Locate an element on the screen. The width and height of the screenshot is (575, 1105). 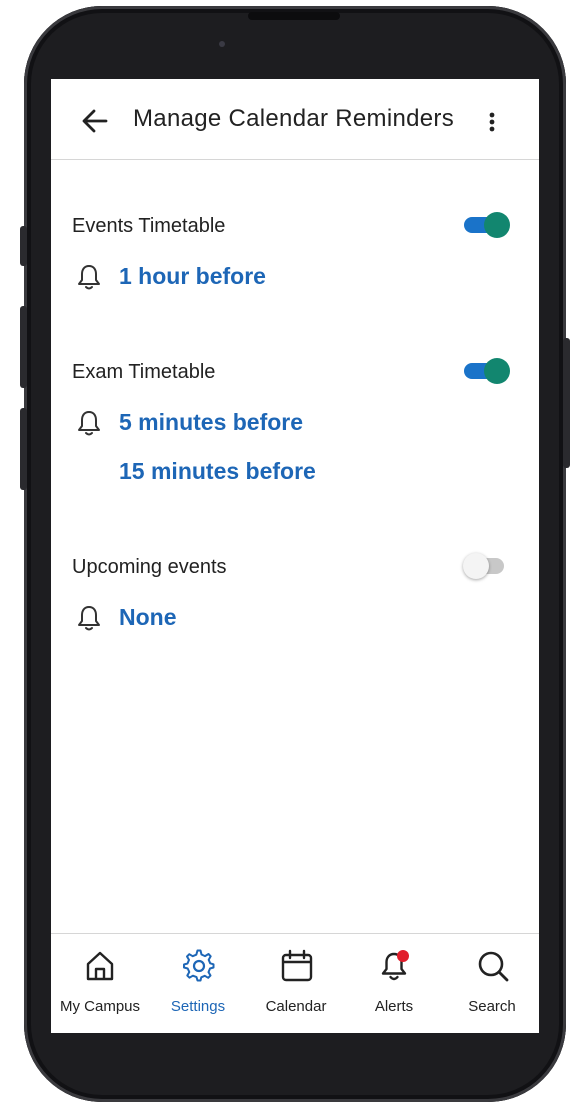
nav-calendar: Calendar is located at coordinates (296, 983).